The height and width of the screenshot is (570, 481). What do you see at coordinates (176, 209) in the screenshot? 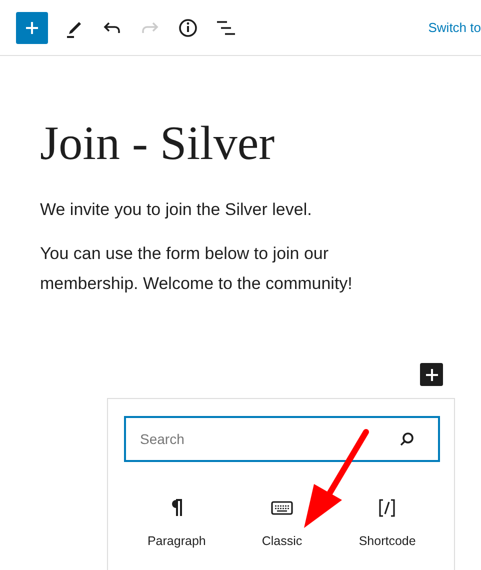
I see `paragraph-text: We invite you to join the Silver level.` at bounding box center [176, 209].